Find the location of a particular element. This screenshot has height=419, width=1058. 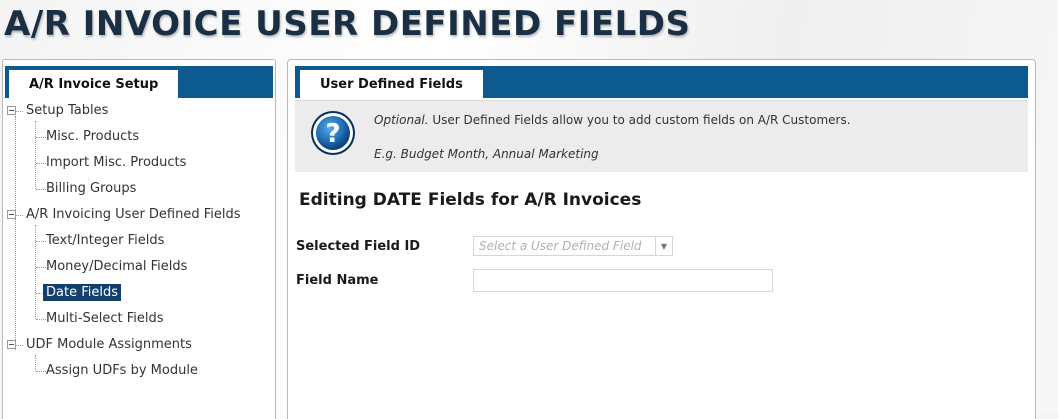

field-name-label: Field Name is located at coordinates (337, 280).